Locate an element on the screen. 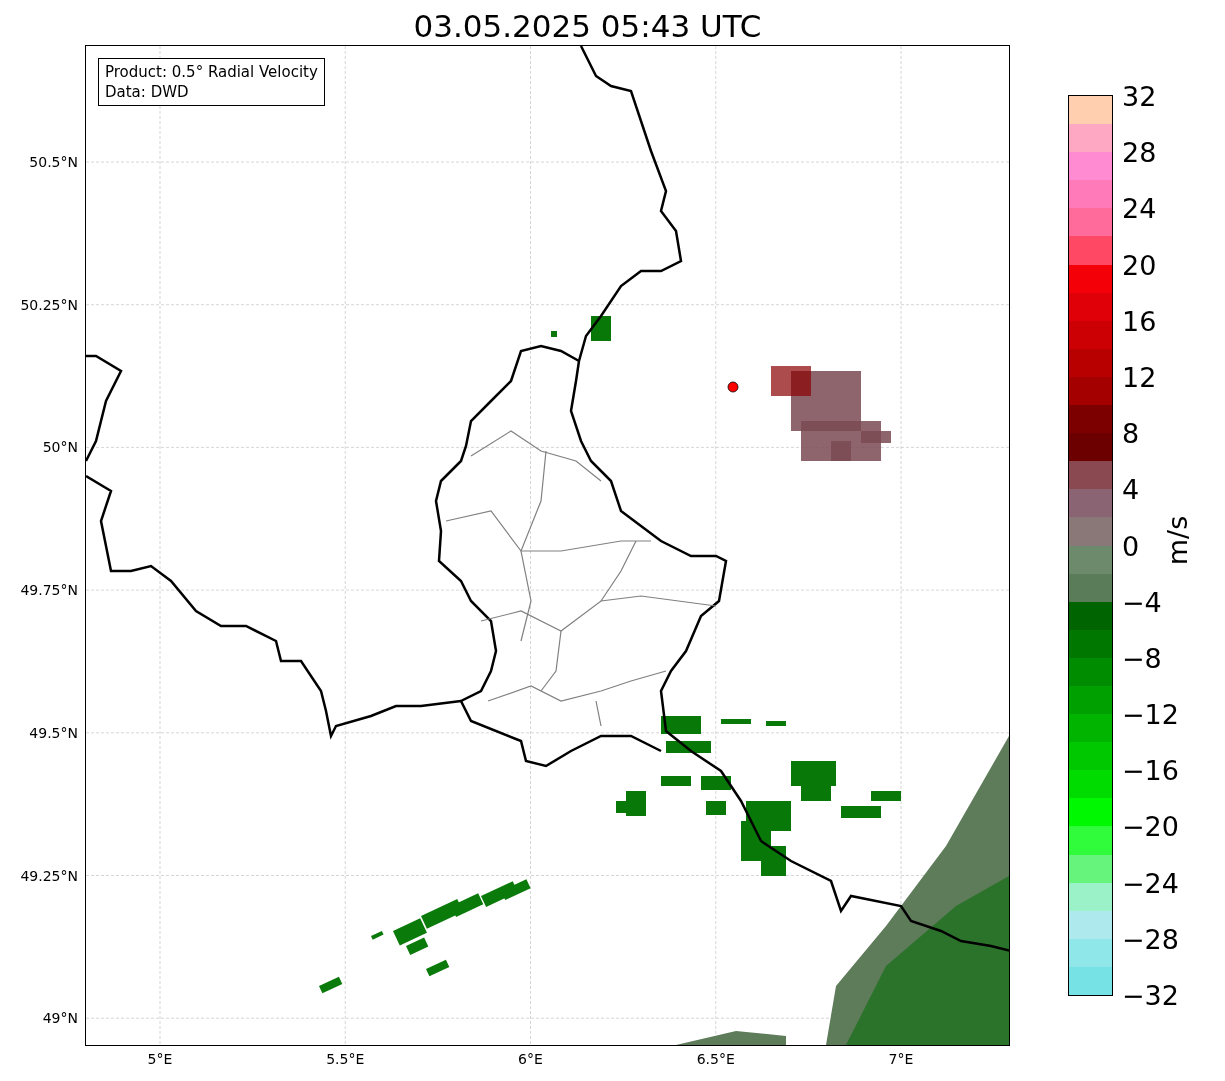 The width and height of the screenshot is (1225, 1081). colorbar-tick-label: 20 is located at coordinates (1139, 265).